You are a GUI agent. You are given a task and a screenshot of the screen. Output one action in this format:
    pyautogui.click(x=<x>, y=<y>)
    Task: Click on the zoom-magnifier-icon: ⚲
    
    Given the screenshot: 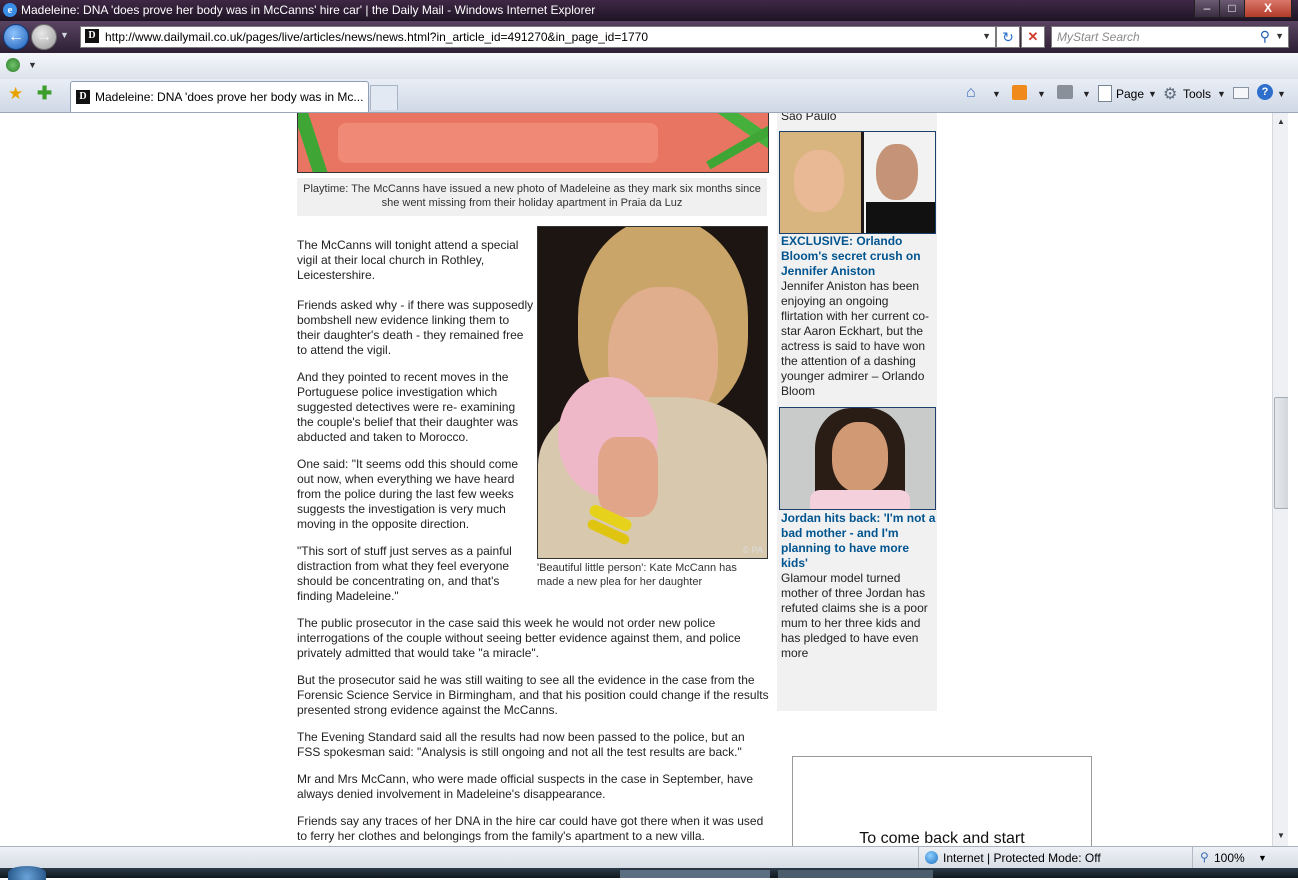 What is the action you would take?
    pyautogui.click(x=1204, y=857)
    